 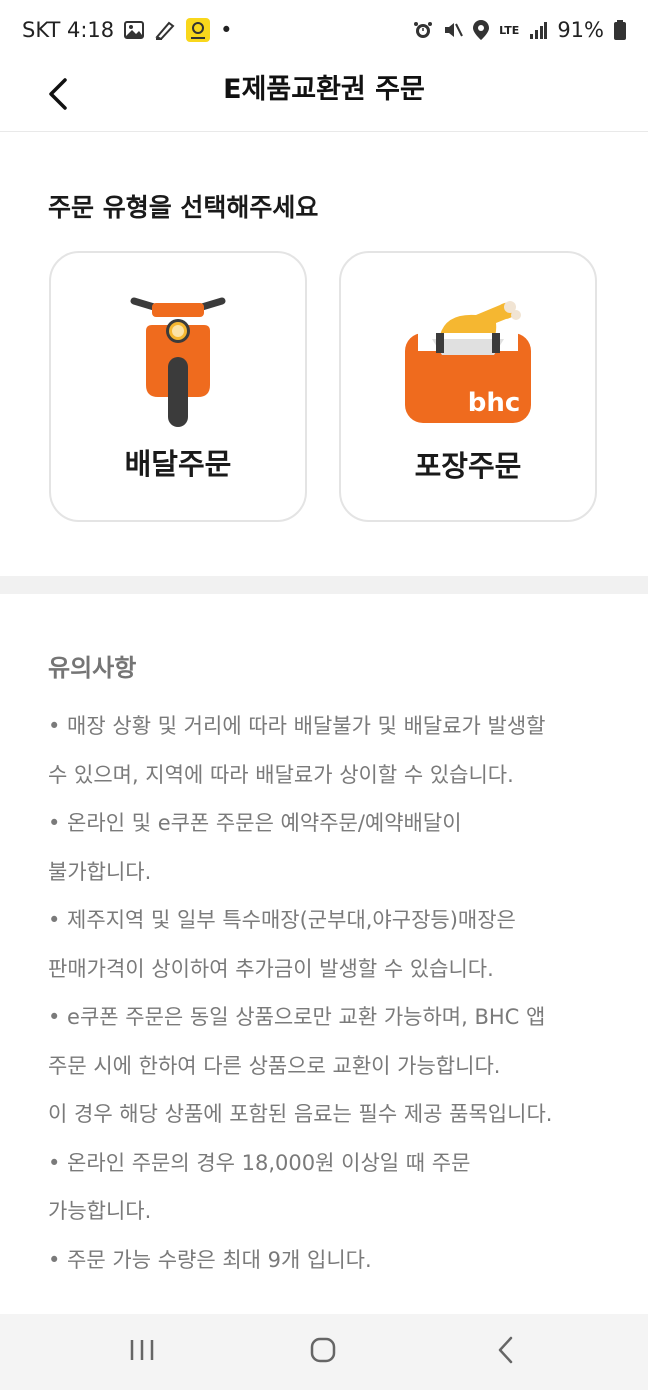 I want to click on signal-icon, so click(x=538, y=30).